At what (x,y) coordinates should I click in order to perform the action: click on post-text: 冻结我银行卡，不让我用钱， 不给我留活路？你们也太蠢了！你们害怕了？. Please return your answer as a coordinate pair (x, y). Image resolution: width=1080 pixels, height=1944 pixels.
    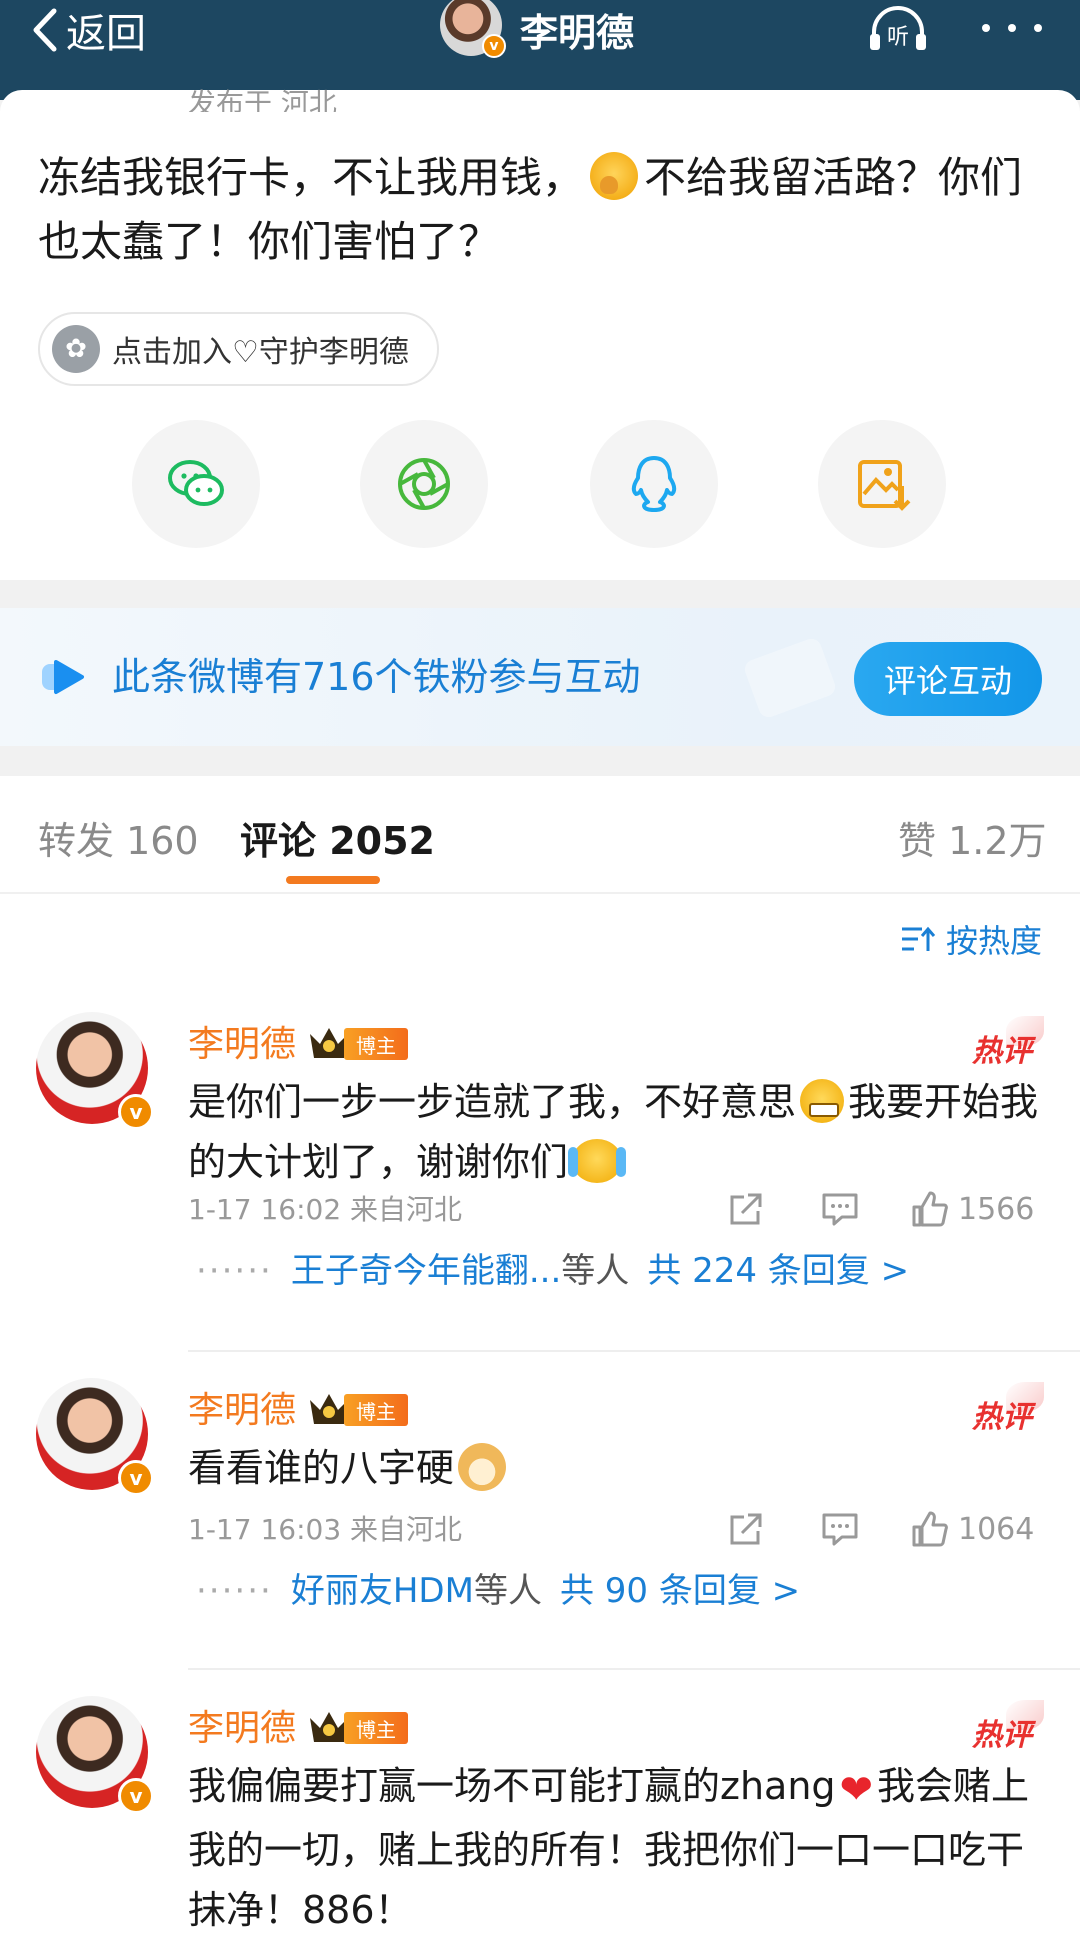
    Looking at the image, I should click on (543, 210).